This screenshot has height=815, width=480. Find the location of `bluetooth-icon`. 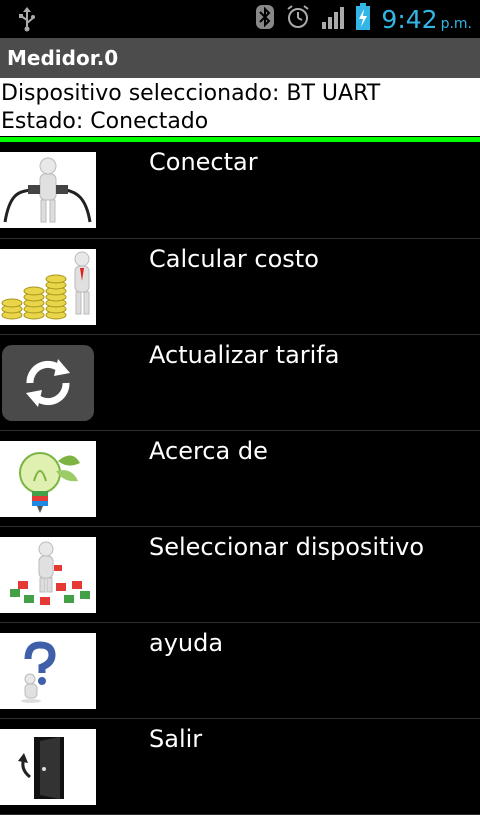

bluetooth-icon is located at coordinates (265, 19).